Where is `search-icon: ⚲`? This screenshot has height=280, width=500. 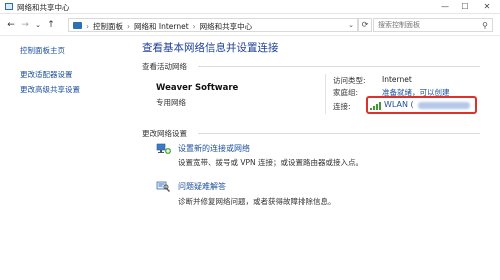
search-icon: ⚲ is located at coordinates (485, 25).